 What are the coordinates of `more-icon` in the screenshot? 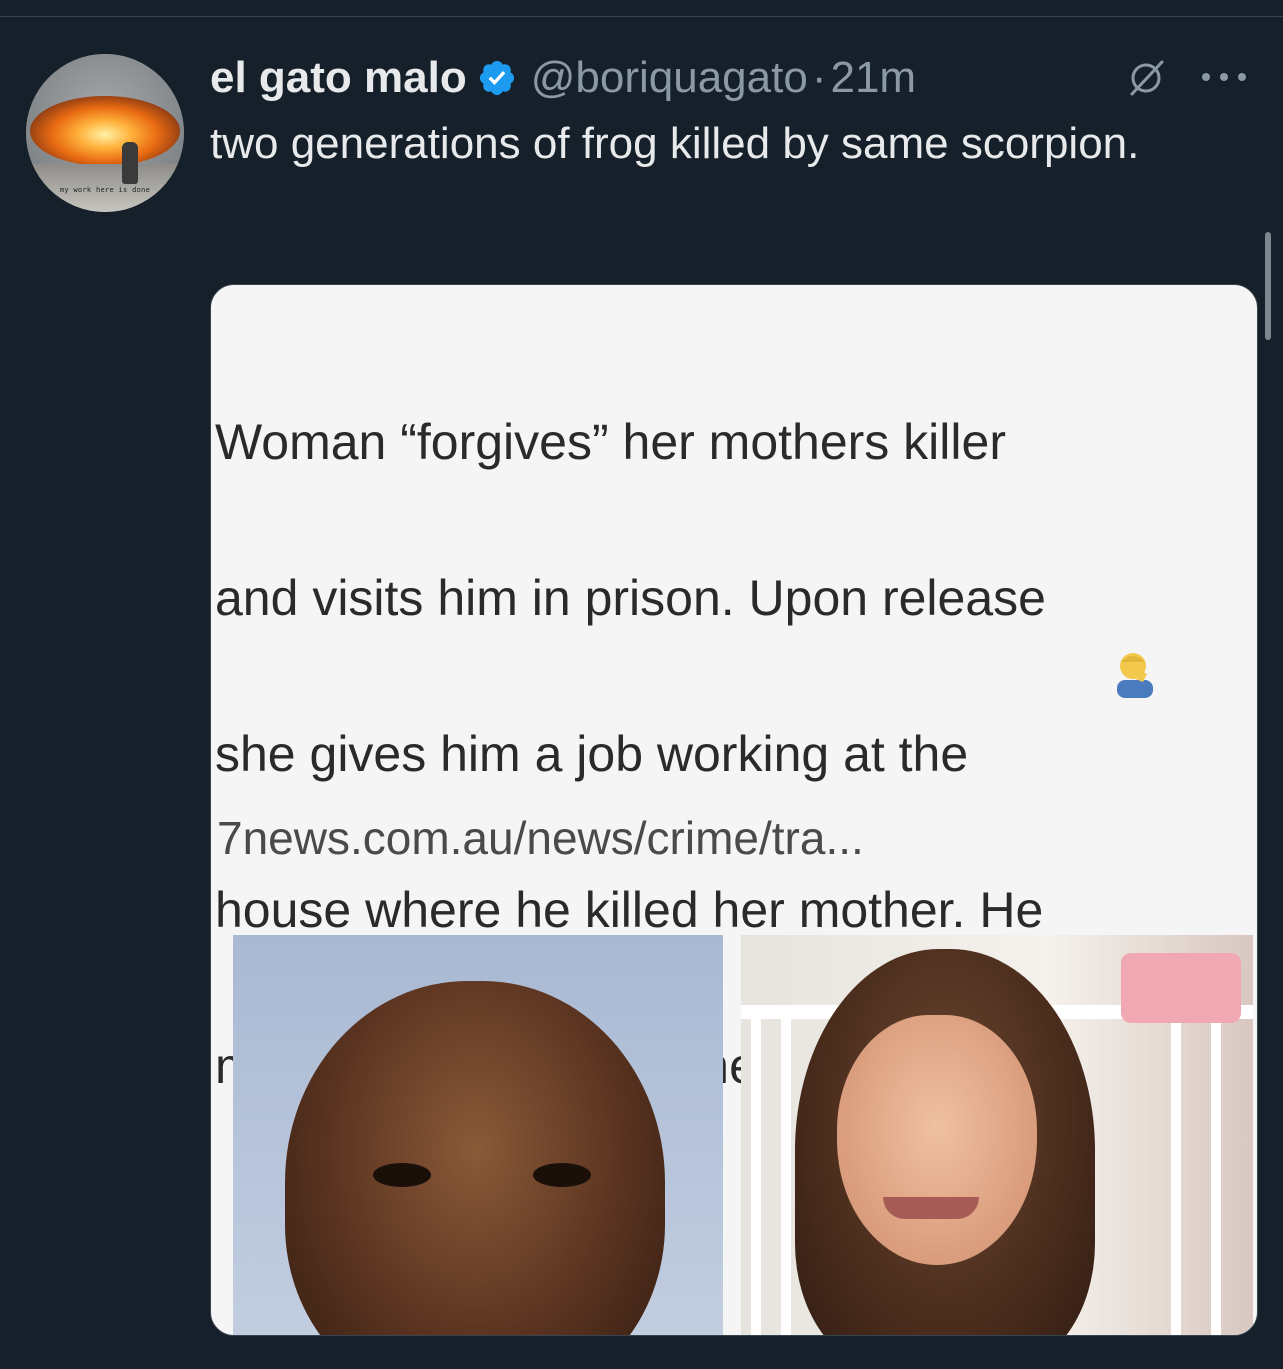 It's located at (1224, 77).